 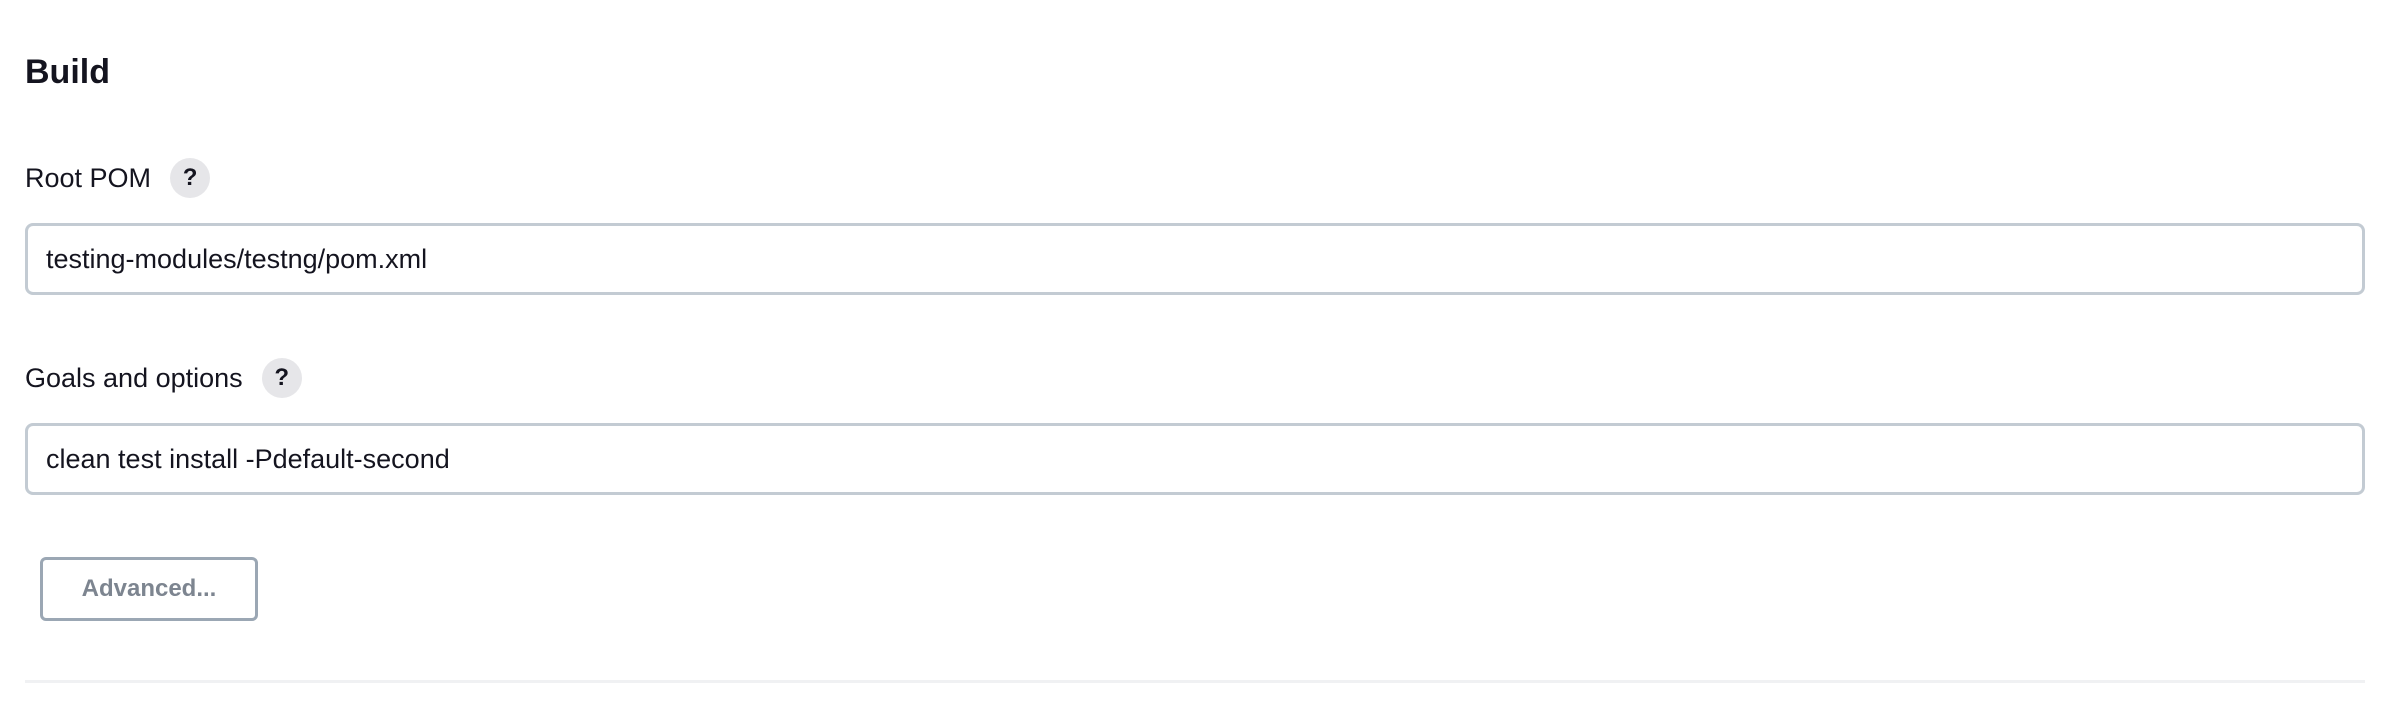 I want to click on root-pom-label: Root POM, so click(x=88, y=178).